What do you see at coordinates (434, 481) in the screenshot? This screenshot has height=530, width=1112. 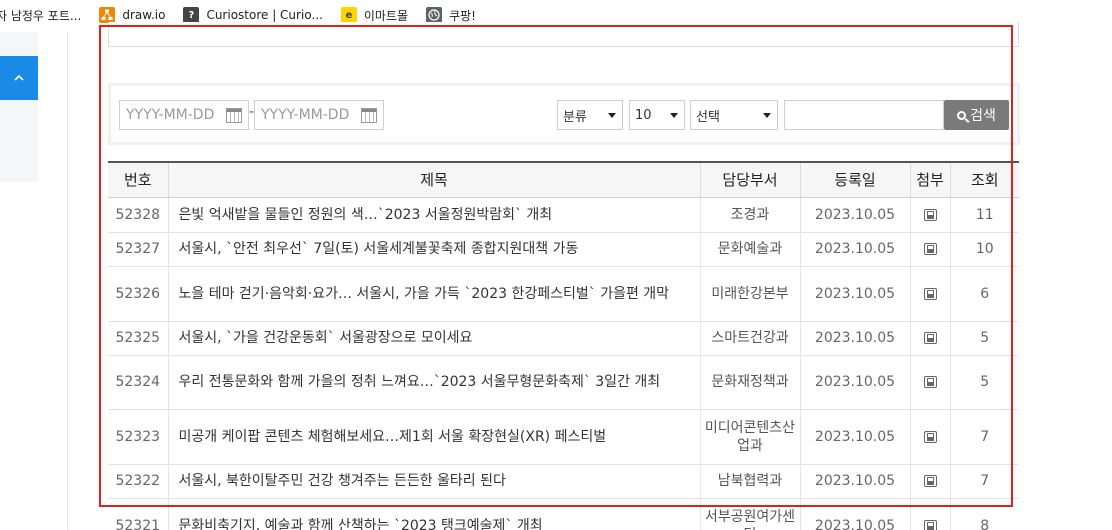 I see `cell-title-link: 서울시, 북한이탈주민 건강 챙겨주는 든든한 울타리 된다` at bounding box center [434, 481].